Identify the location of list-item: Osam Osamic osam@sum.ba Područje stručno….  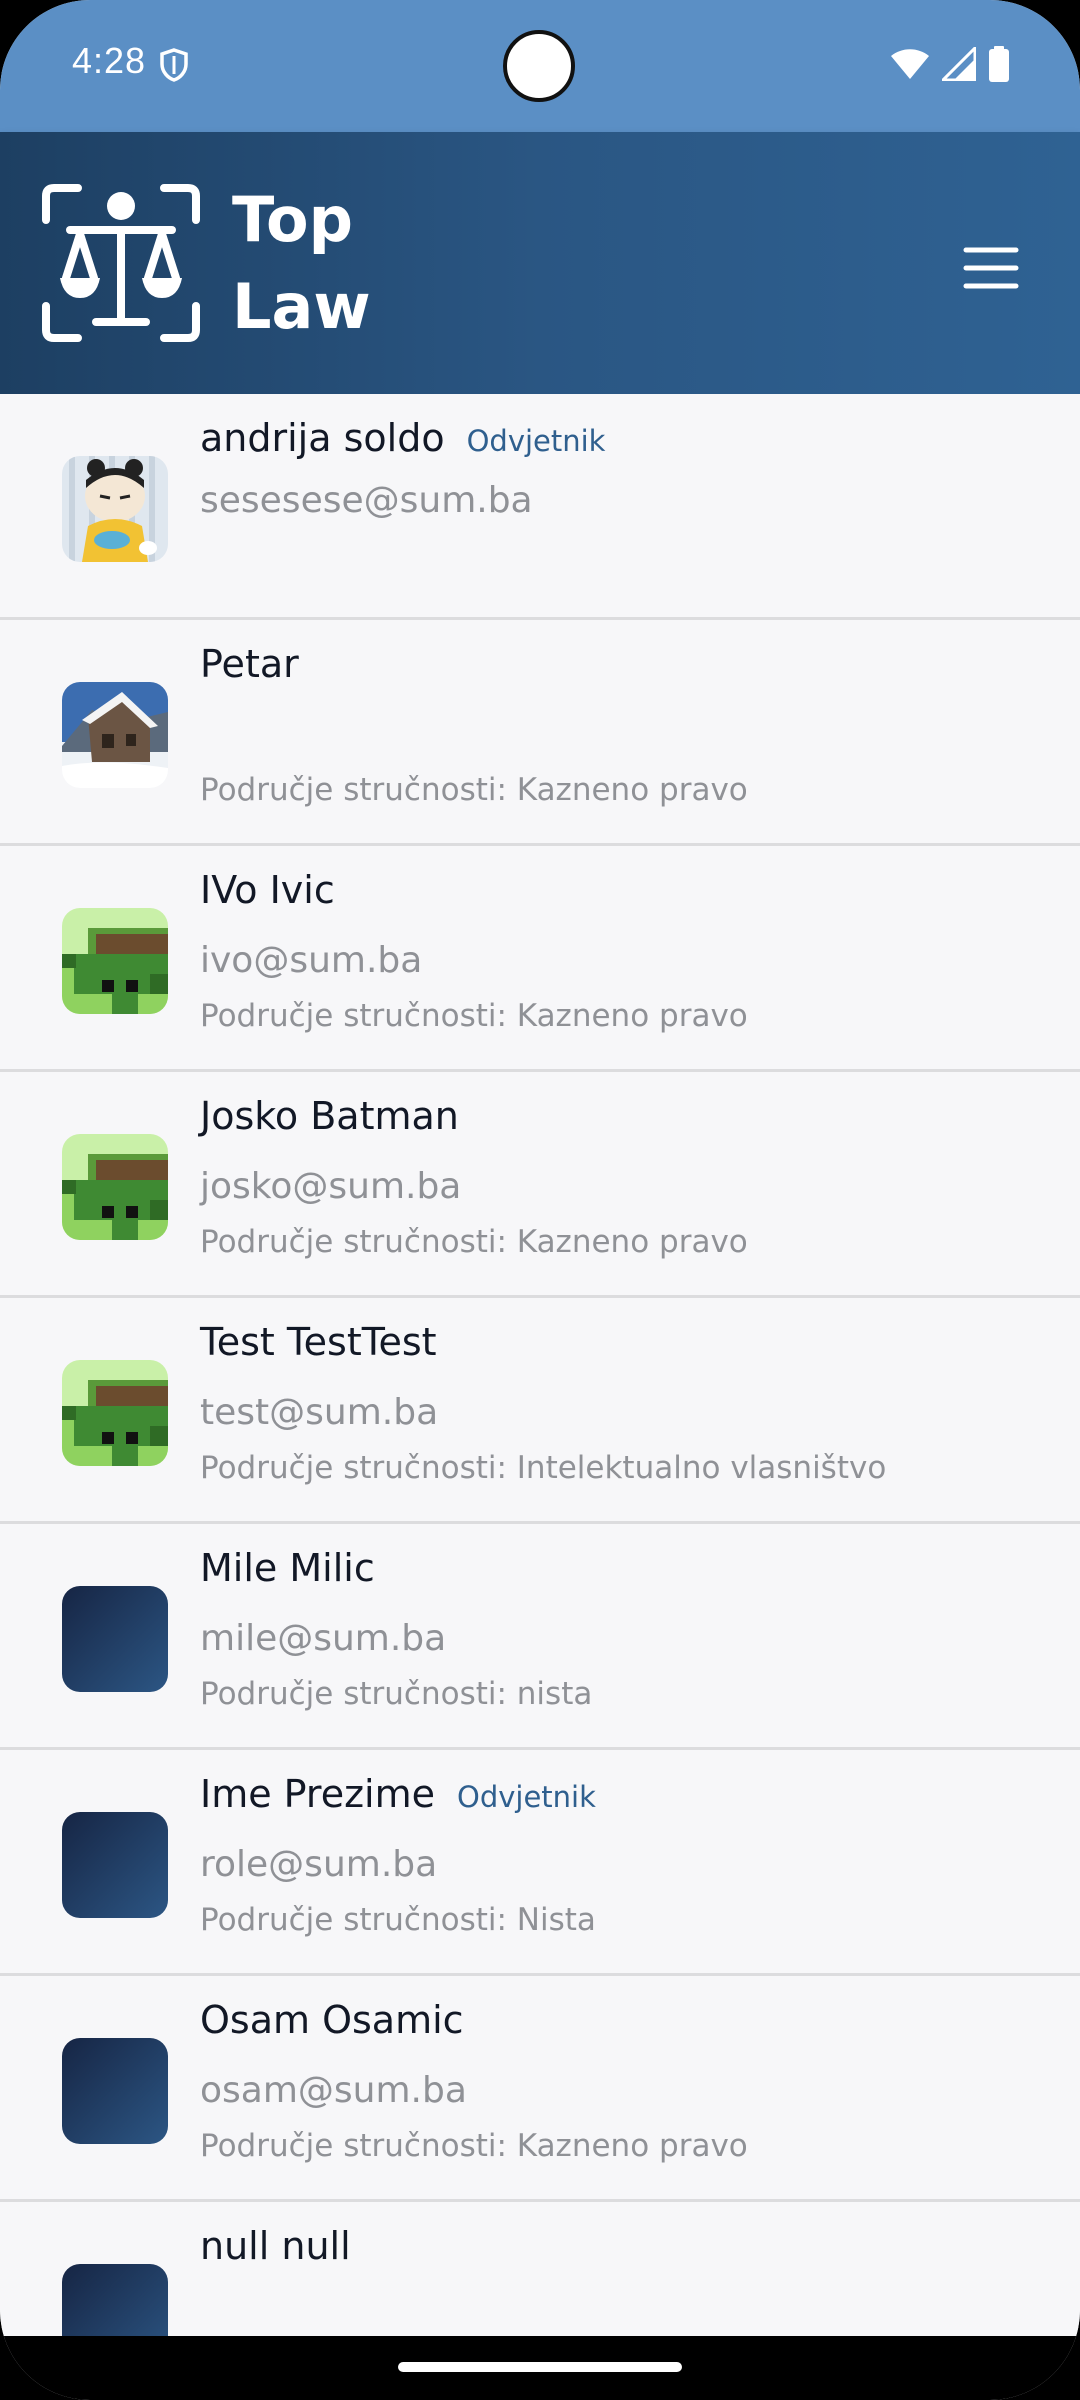
(540, 2089).